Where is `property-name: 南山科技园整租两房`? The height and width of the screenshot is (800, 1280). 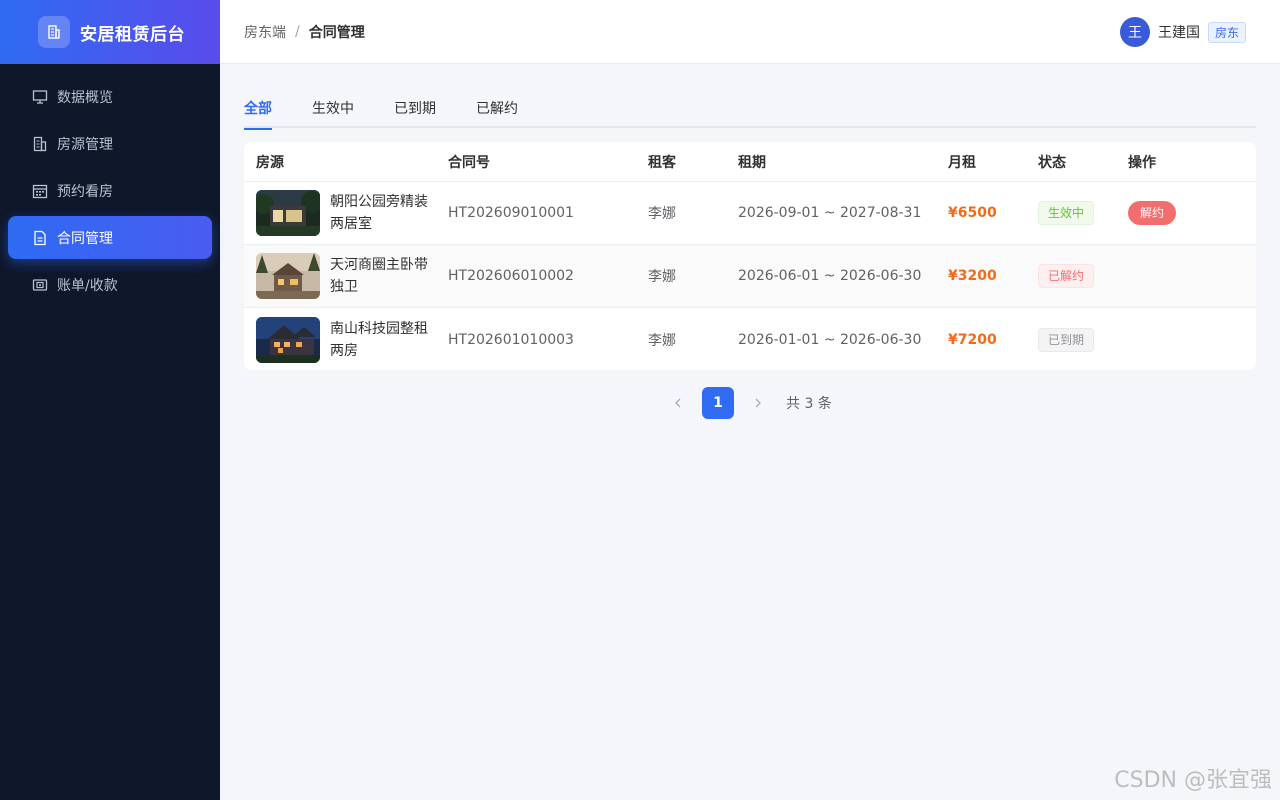
property-name: 南山科技园整租两房 is located at coordinates (380, 340).